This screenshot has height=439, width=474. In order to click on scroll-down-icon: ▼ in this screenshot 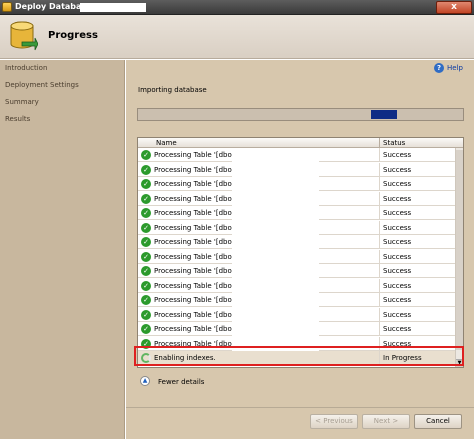, I will do `click(459, 363)`.